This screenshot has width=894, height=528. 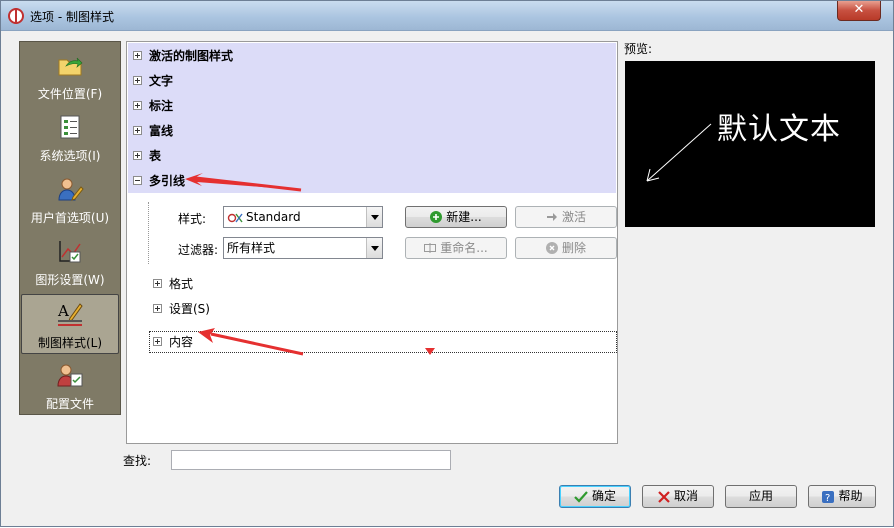 What do you see at coordinates (173, 342) in the screenshot?
I see `tree-item-content: 内容` at bounding box center [173, 342].